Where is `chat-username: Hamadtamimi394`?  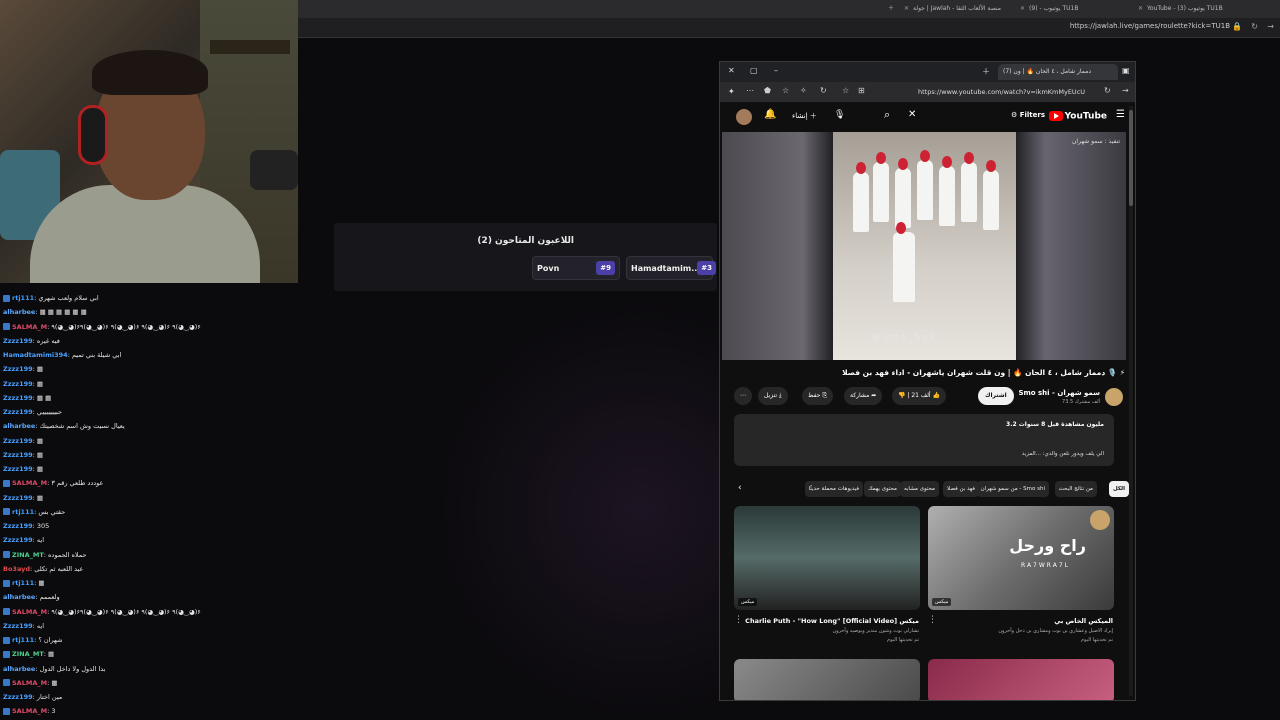
chat-username: Hamadtamimi394 is located at coordinates (35, 355).